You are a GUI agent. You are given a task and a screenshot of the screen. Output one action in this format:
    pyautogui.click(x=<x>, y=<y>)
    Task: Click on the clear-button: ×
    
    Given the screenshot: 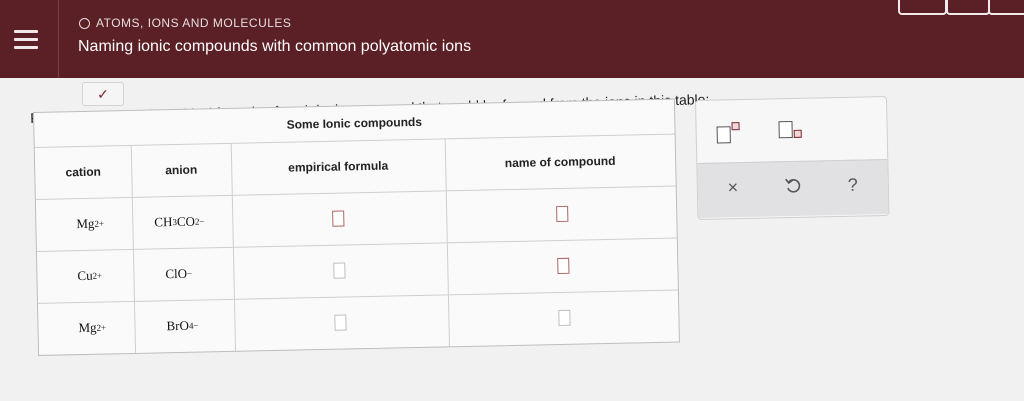 What is the action you would take?
    pyautogui.click(x=733, y=188)
    